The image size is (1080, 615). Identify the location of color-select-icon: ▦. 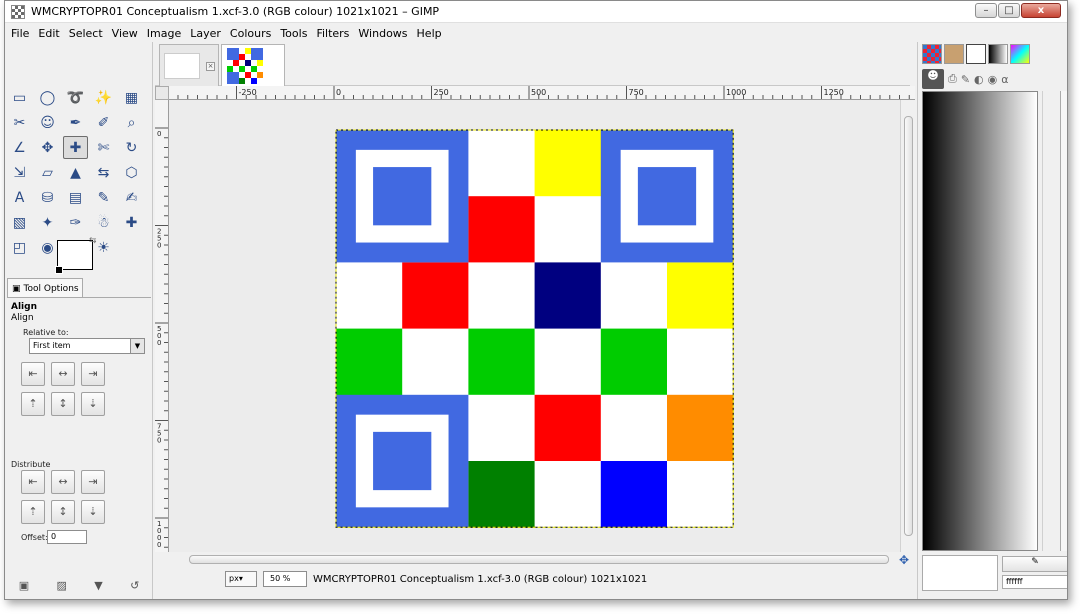
(131, 97).